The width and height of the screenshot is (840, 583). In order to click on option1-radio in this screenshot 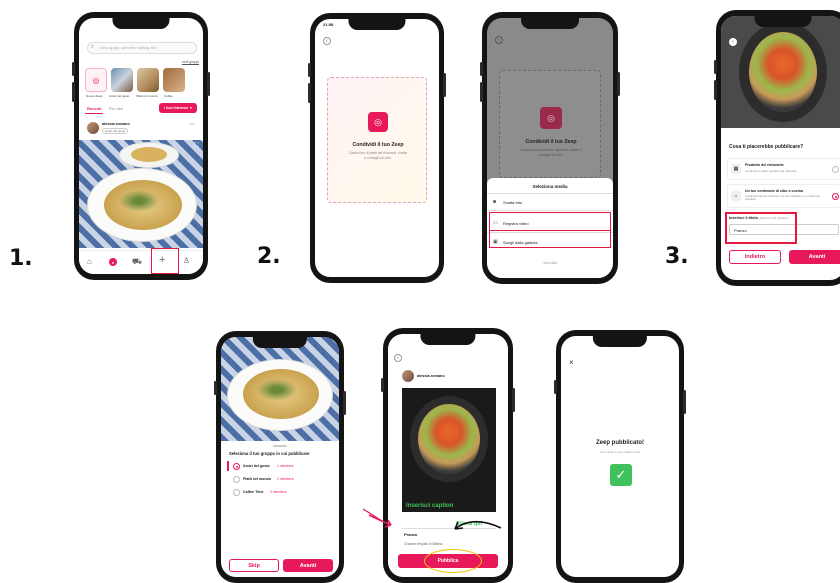, I will do `click(835, 169)`.